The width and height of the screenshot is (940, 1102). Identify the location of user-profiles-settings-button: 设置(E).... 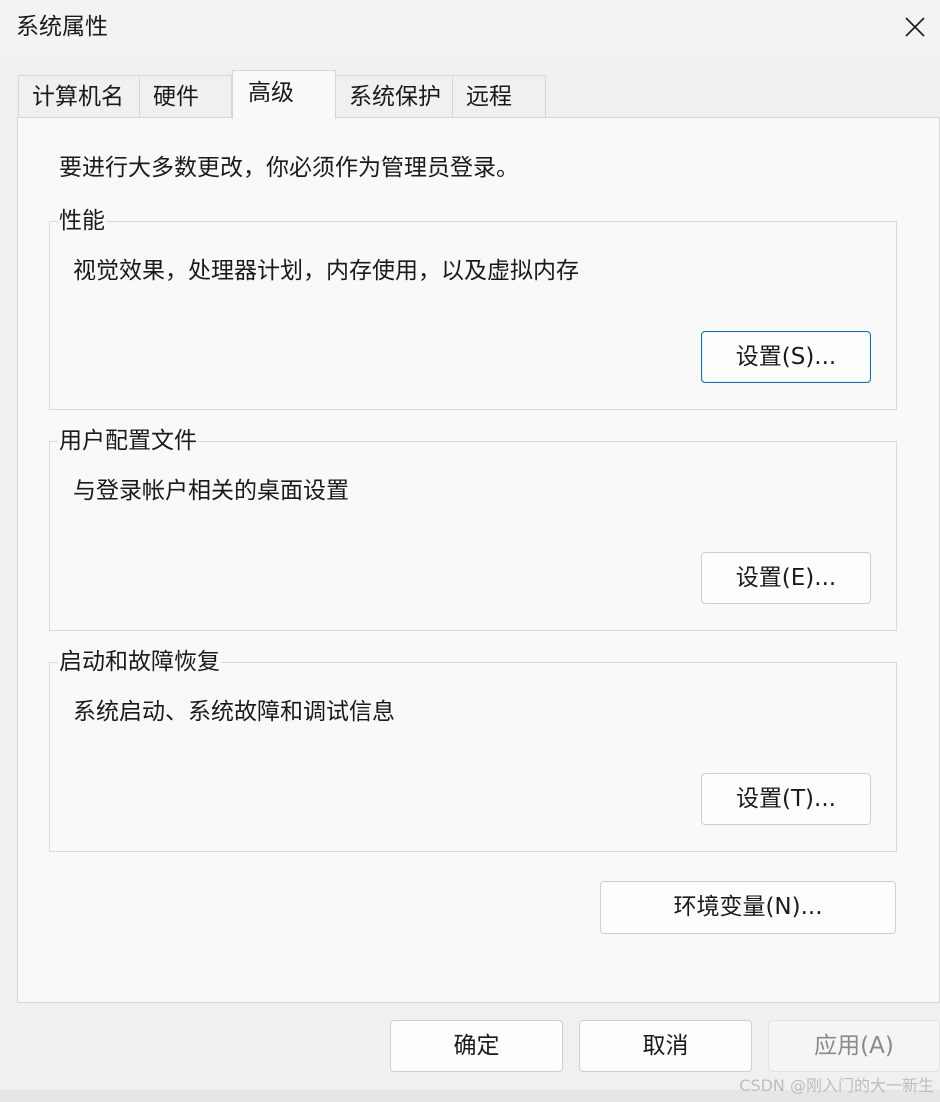
(786, 578).